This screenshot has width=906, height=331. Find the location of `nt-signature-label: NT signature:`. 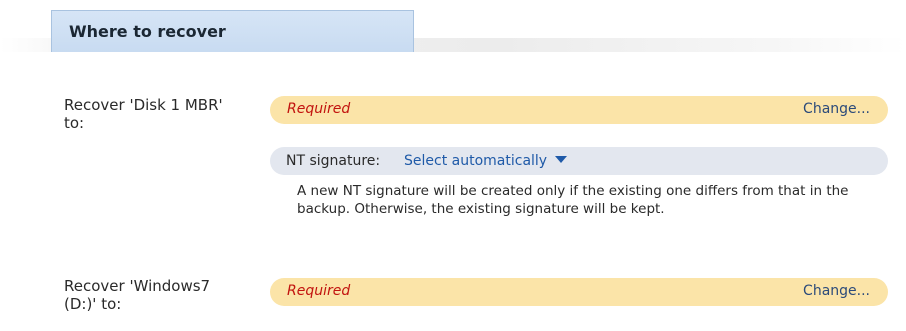

nt-signature-label: NT signature: is located at coordinates (333, 161).